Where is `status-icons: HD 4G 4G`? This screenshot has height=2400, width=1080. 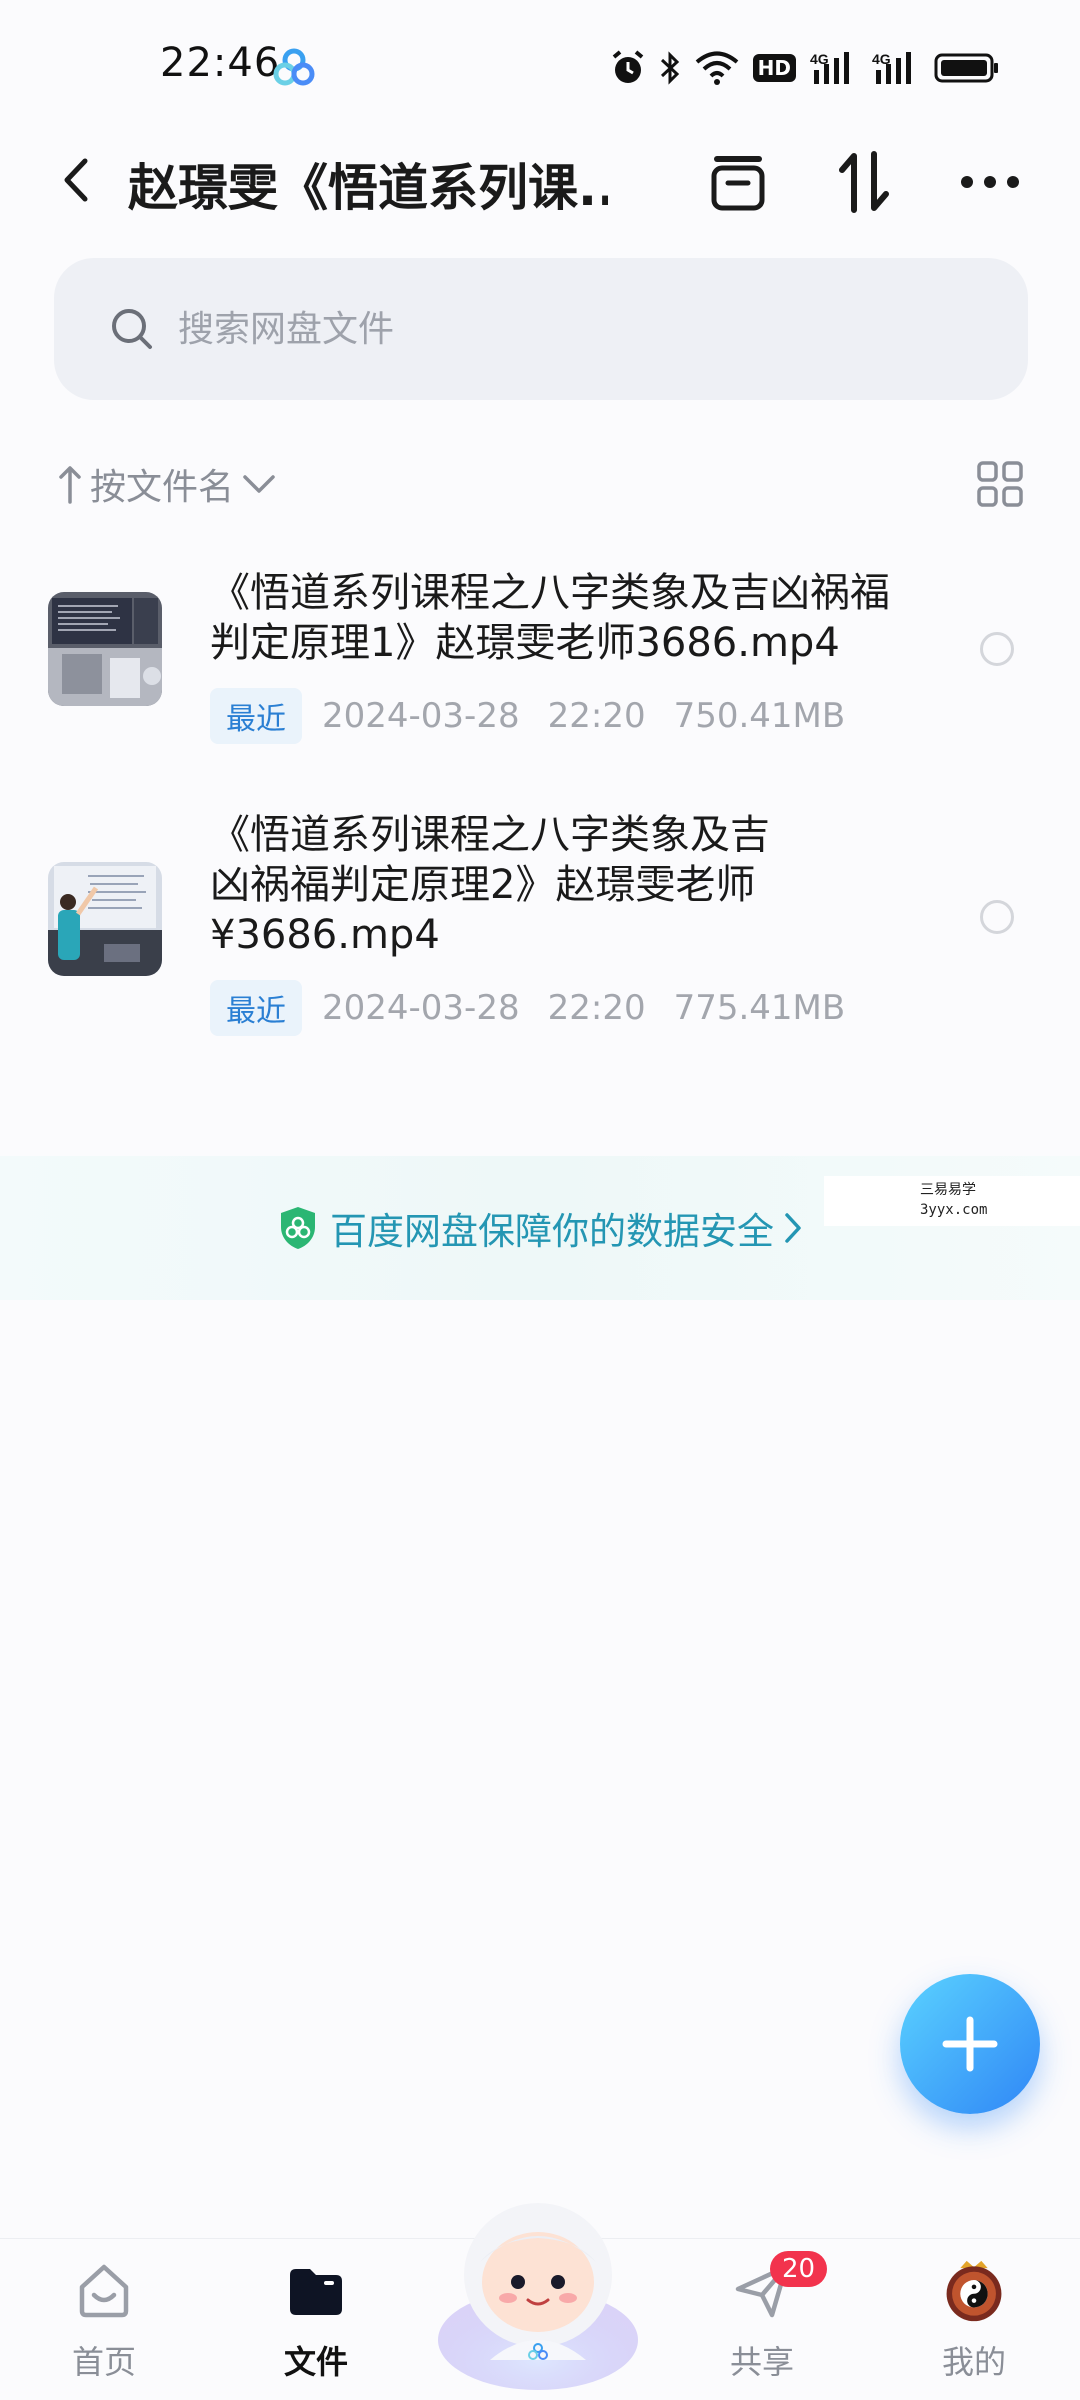 status-icons: HD 4G 4G is located at coordinates (805, 68).